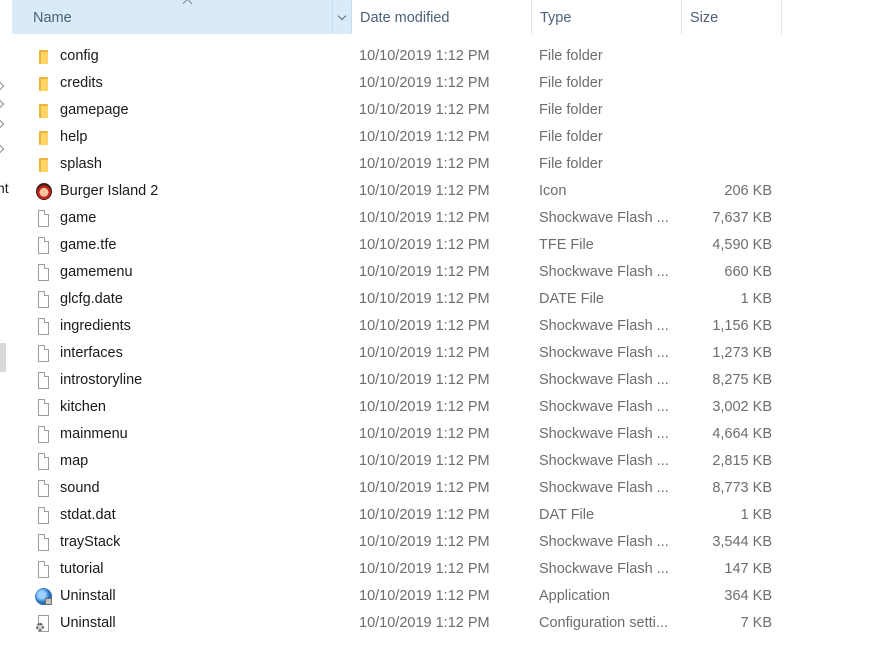 The image size is (871, 659). I want to click on column-header: Name Date modified Type Size, so click(397, 17).